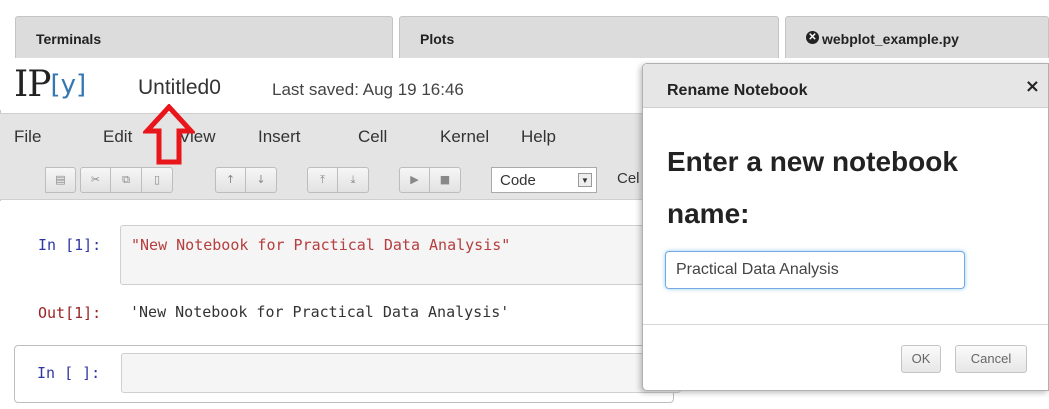 This screenshot has height=409, width=1049. I want to click on dialog-footer: OK Cancel, so click(845, 357).